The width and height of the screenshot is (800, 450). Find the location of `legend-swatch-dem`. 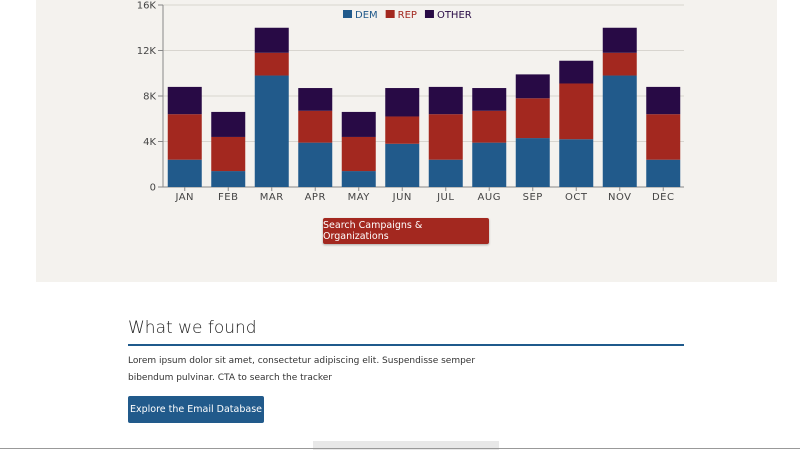

legend-swatch-dem is located at coordinates (347, 14).